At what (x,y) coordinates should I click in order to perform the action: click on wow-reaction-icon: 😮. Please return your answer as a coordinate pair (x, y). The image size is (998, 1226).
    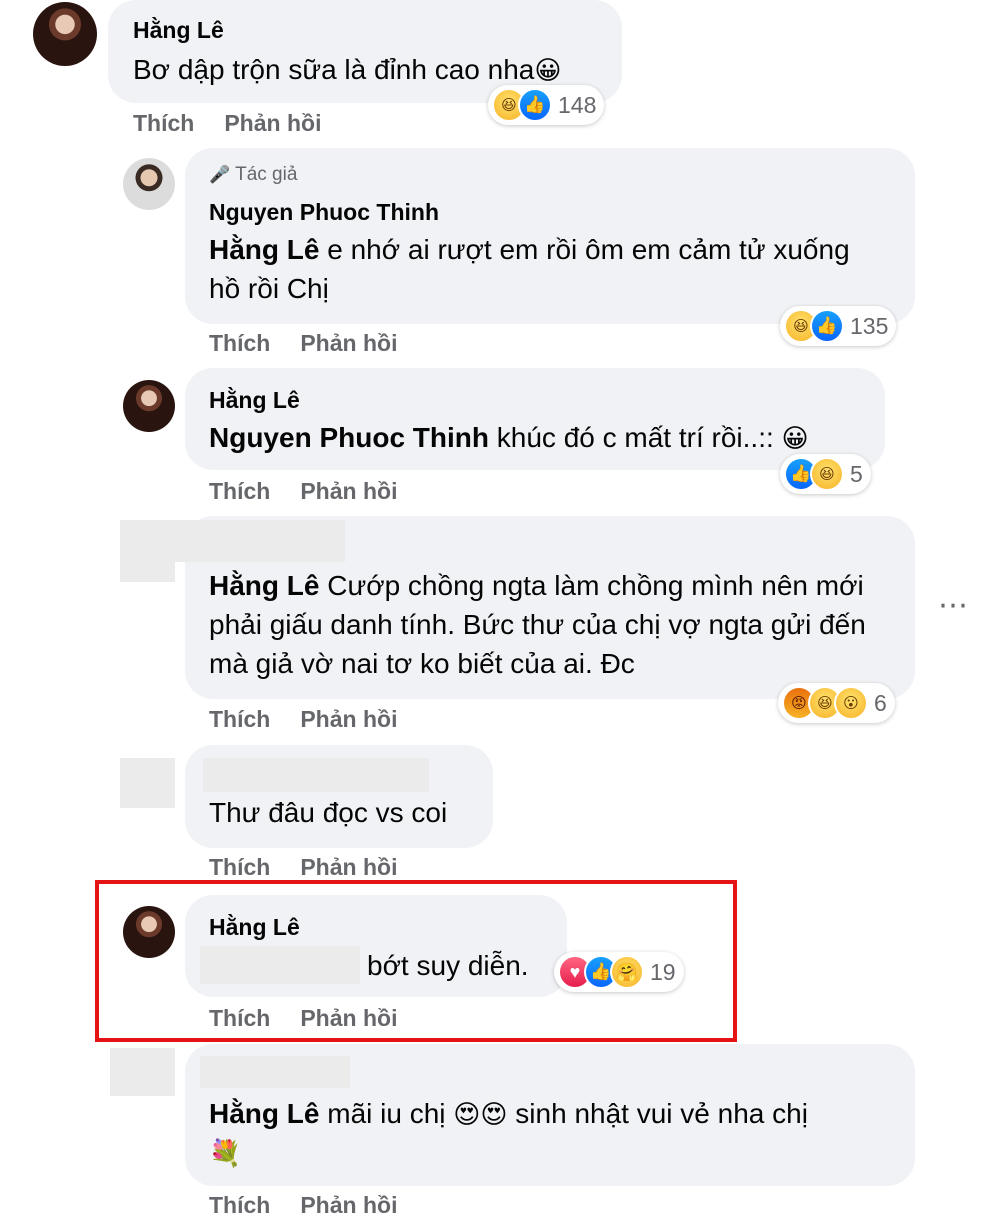
    Looking at the image, I should click on (851, 703).